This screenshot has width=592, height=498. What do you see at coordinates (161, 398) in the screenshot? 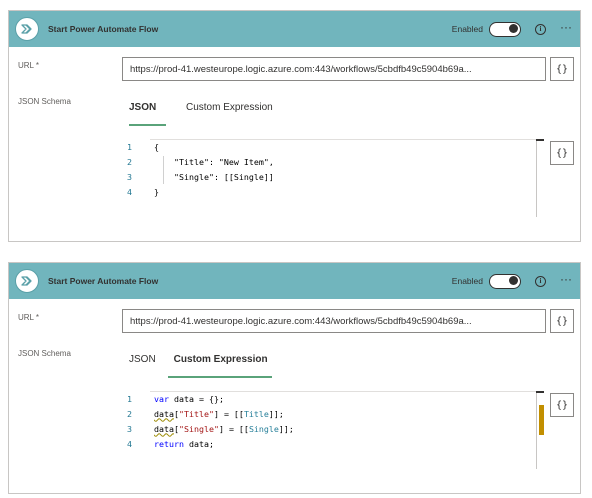
I see `code-keyword: var` at bounding box center [161, 398].